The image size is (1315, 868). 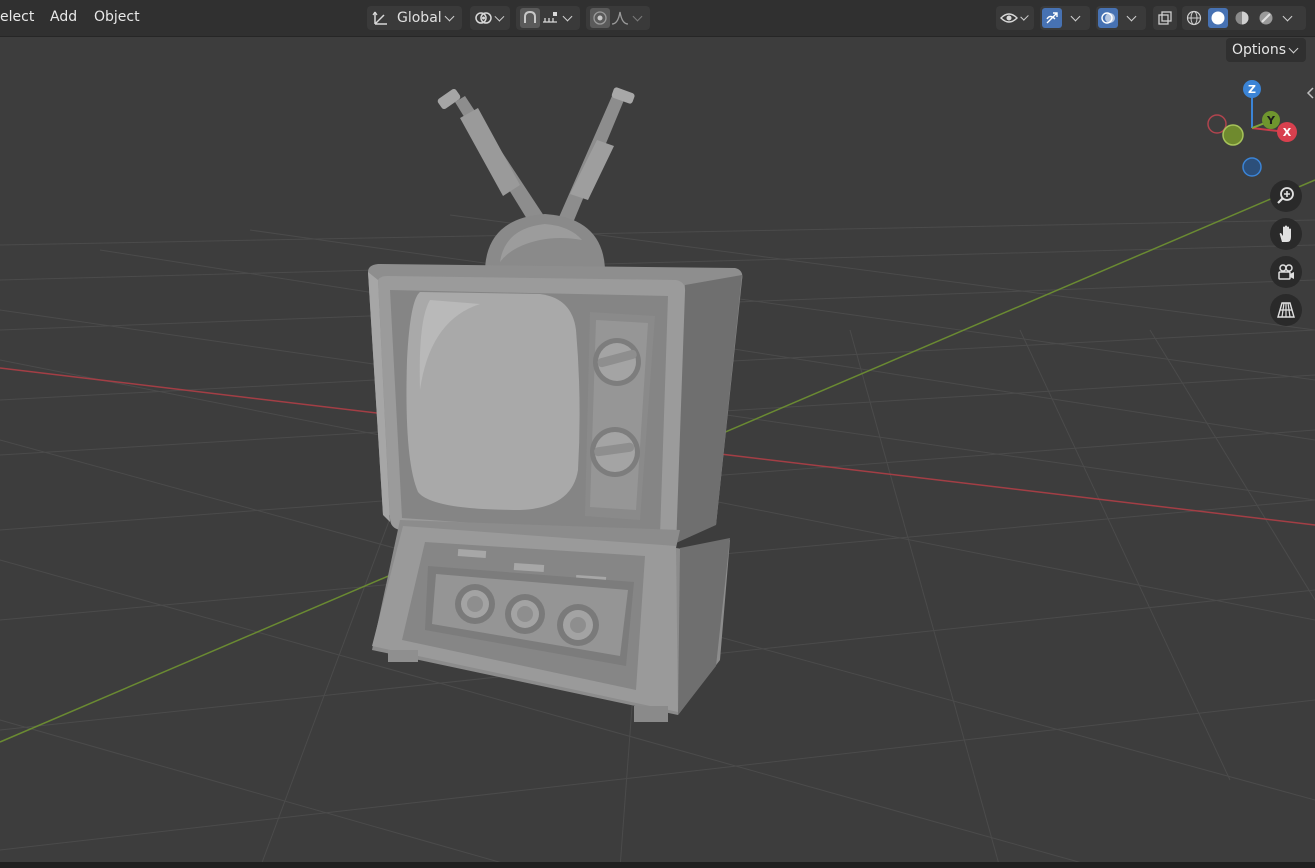 I want to click on proportional-editing-icon, so click(x=600, y=18).